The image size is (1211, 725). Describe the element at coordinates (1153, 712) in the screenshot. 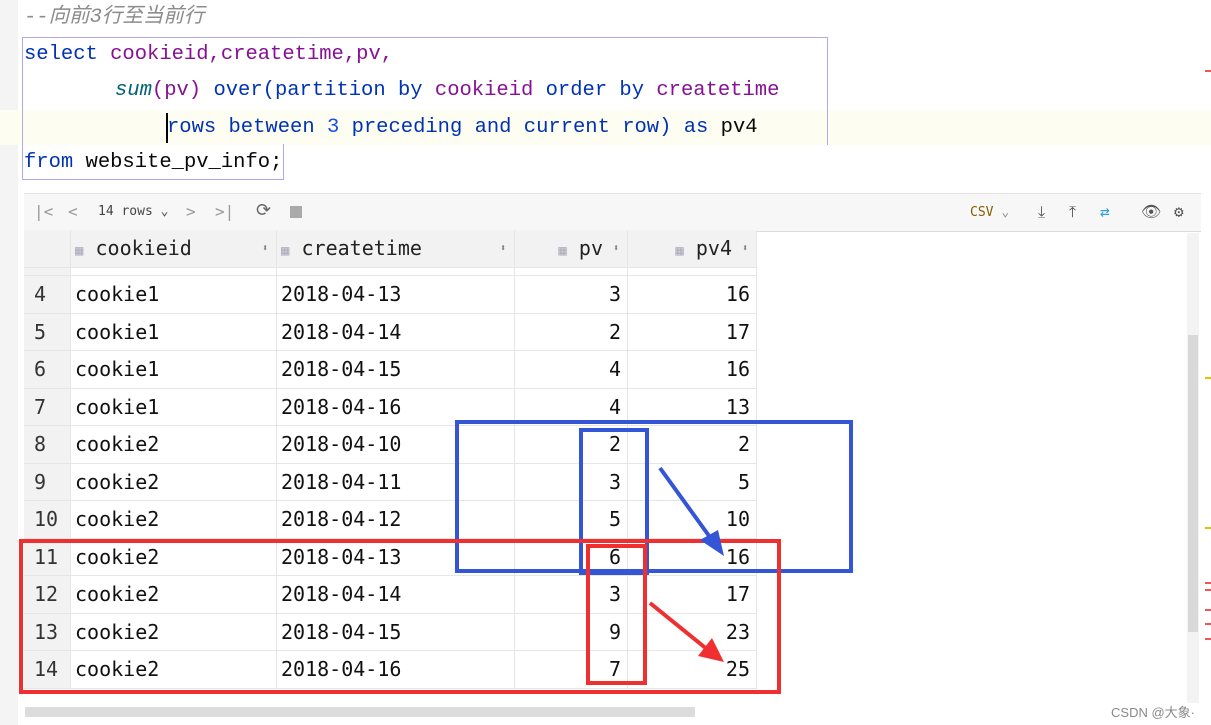

I see `watermark: CSDN @大象·` at that location.